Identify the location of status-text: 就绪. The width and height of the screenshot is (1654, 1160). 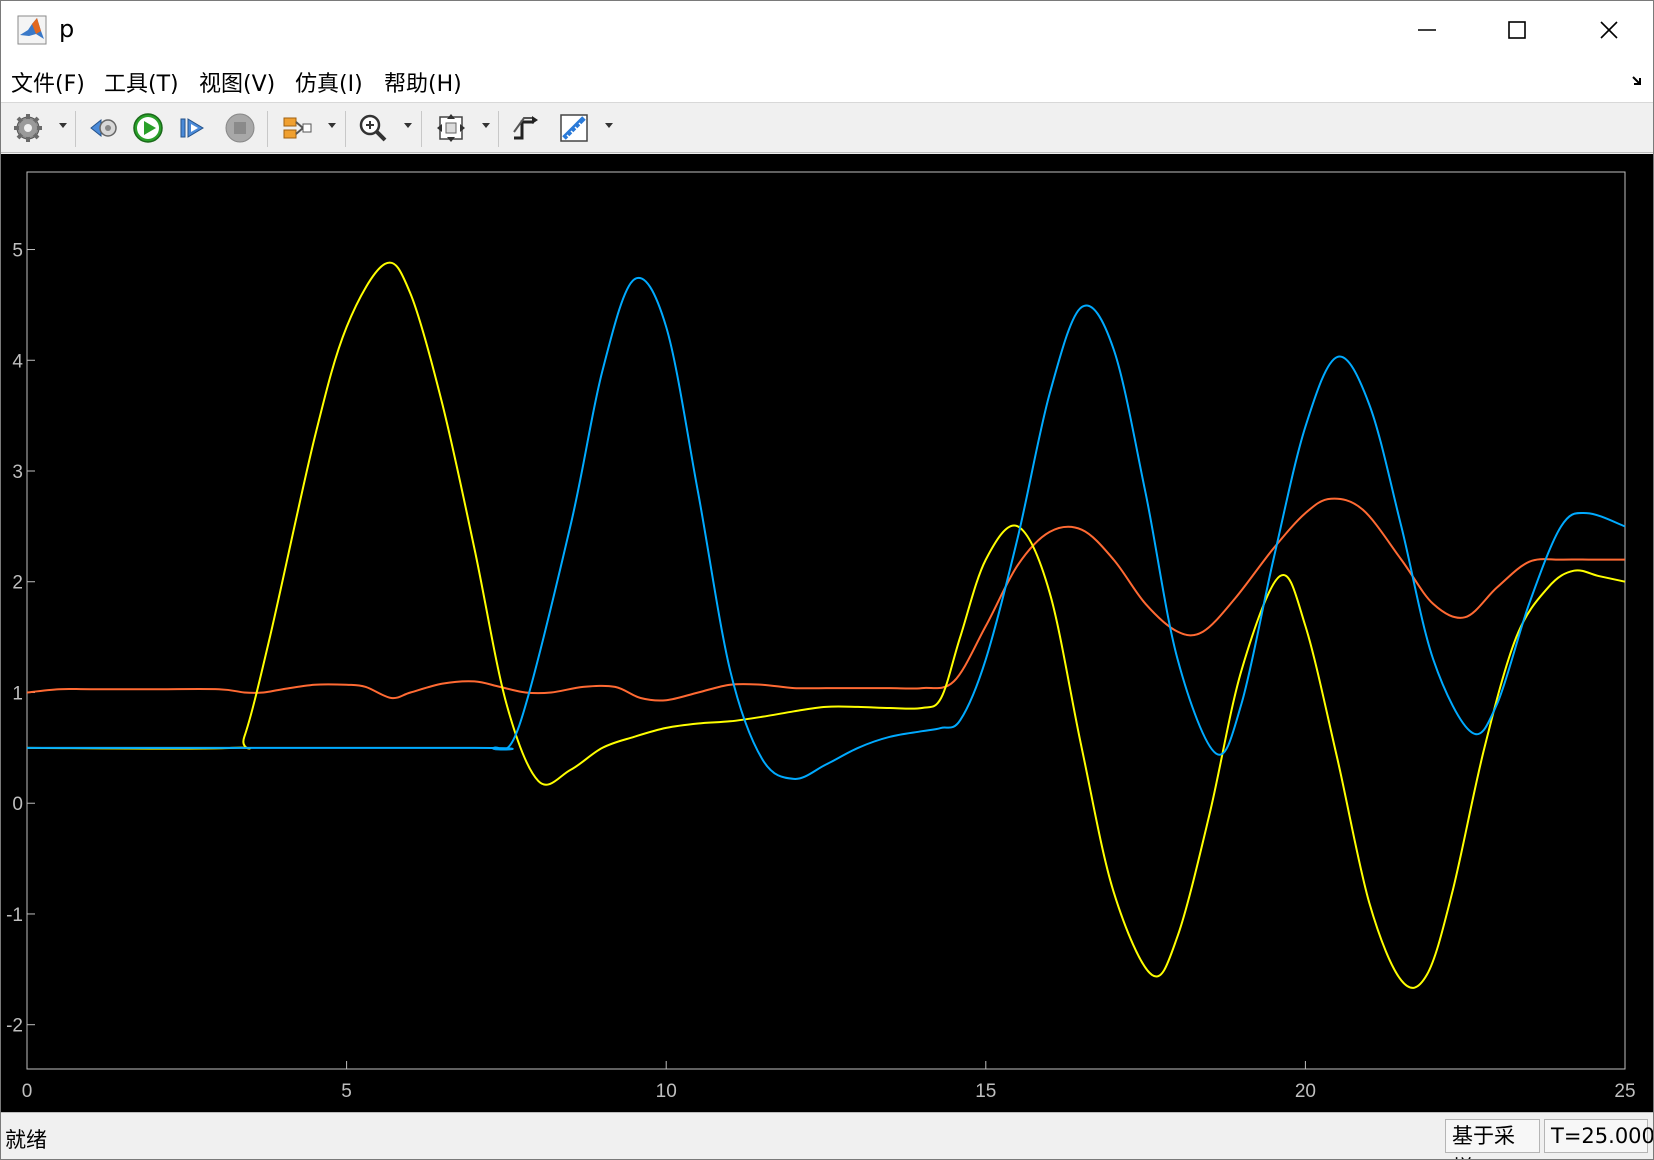
(26, 1140).